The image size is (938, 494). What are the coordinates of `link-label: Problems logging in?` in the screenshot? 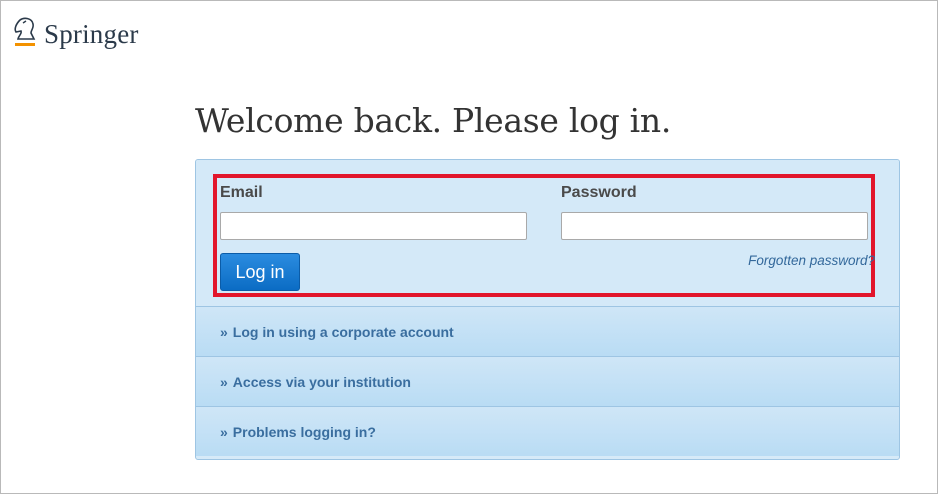 It's located at (304, 431).